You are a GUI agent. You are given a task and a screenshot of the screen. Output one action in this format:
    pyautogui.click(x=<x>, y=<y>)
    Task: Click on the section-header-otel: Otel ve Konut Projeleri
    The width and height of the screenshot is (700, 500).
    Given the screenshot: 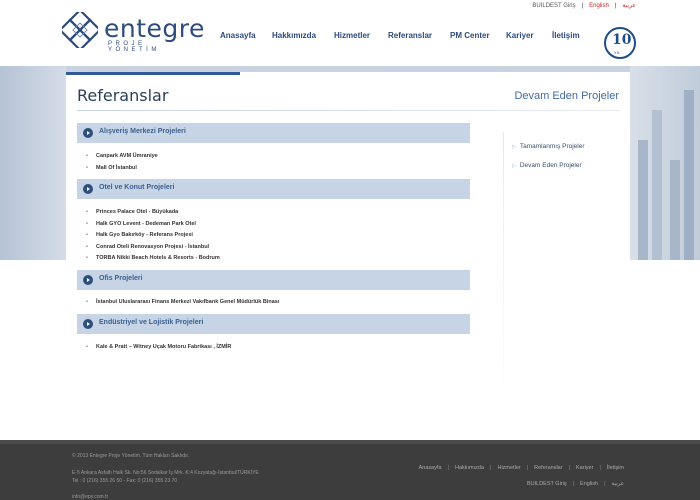 What is the action you would take?
    pyautogui.click(x=273, y=189)
    